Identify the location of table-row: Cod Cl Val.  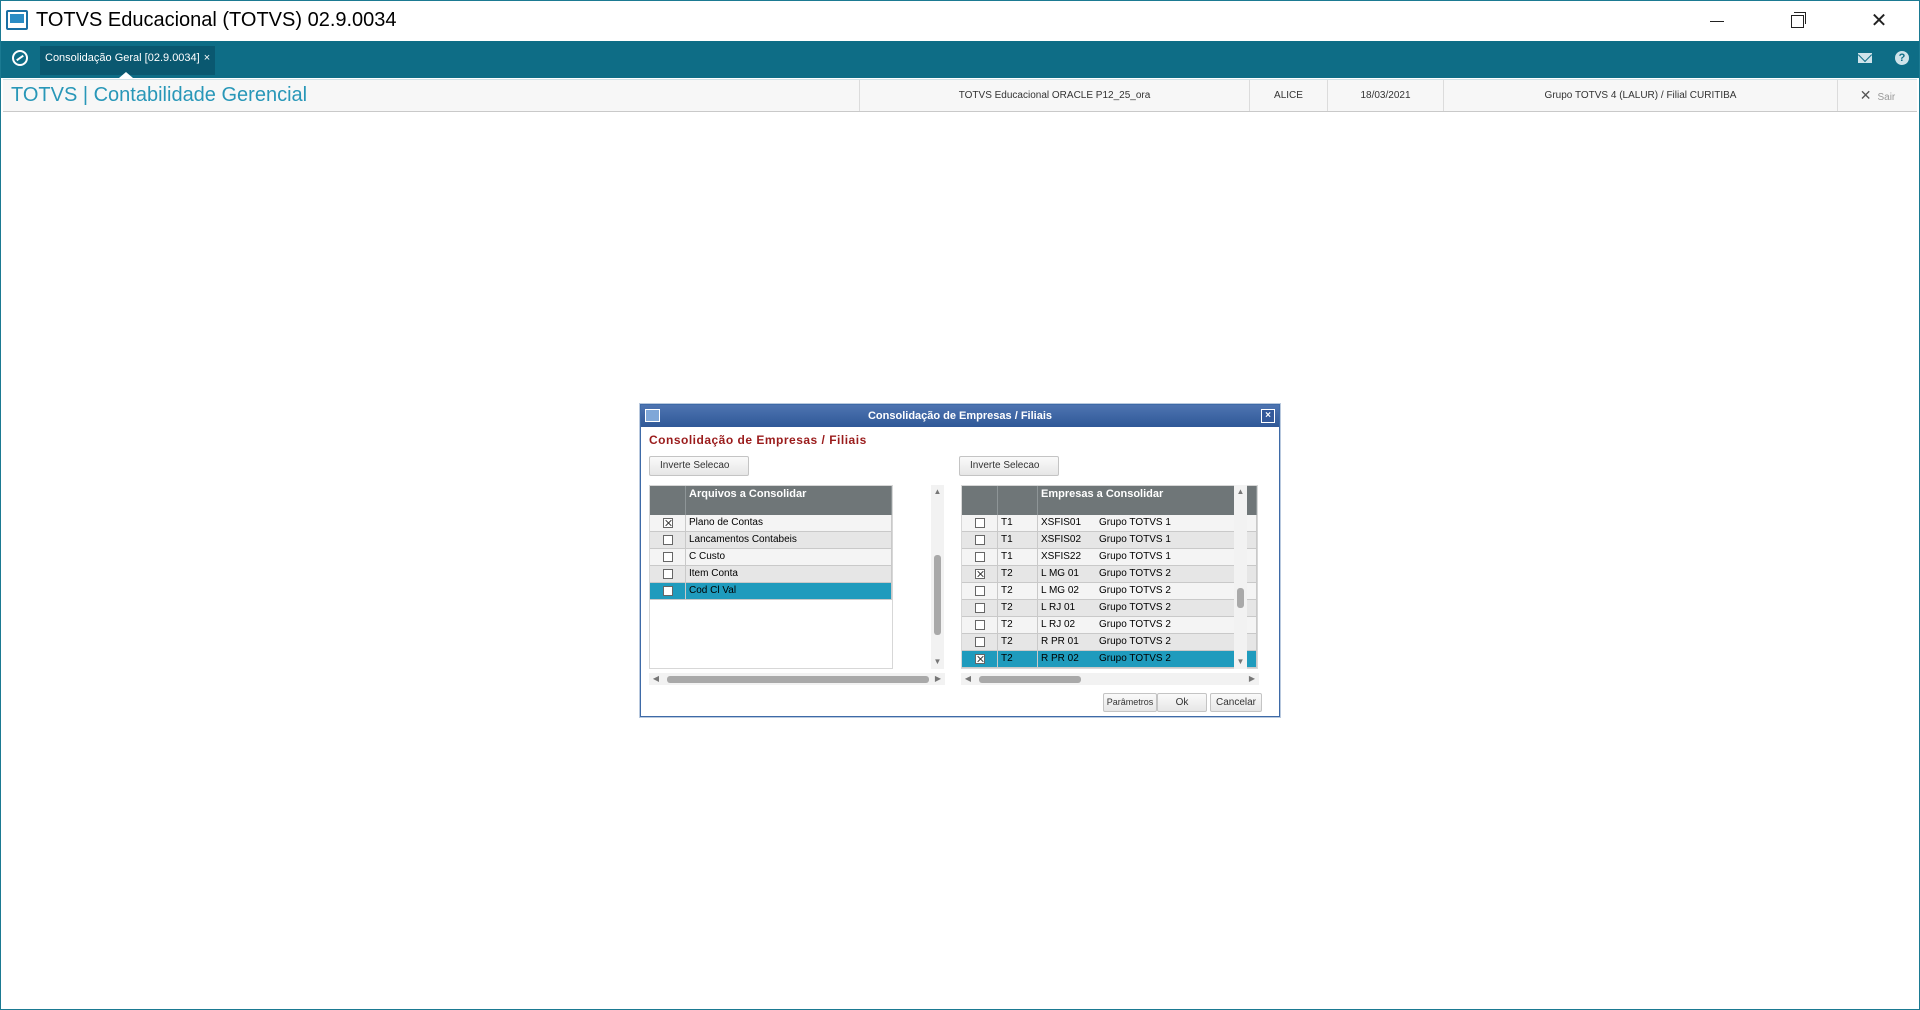
(771, 591).